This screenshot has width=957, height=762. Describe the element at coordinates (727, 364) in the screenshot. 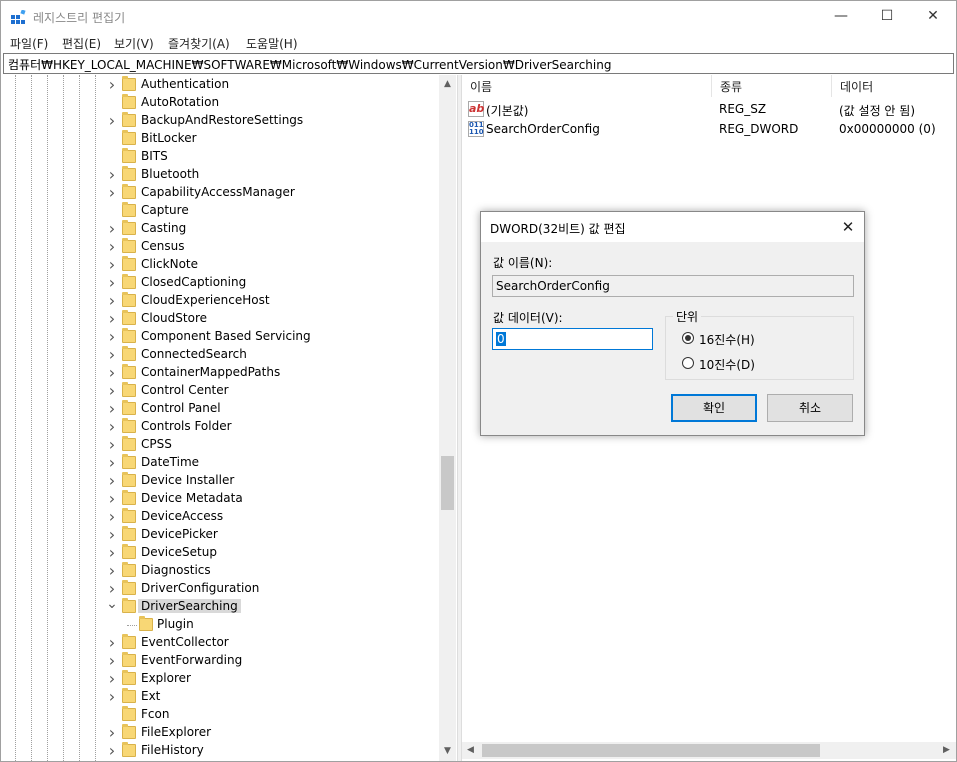

I see `decimal-radio-label: 10진수(D)` at that location.